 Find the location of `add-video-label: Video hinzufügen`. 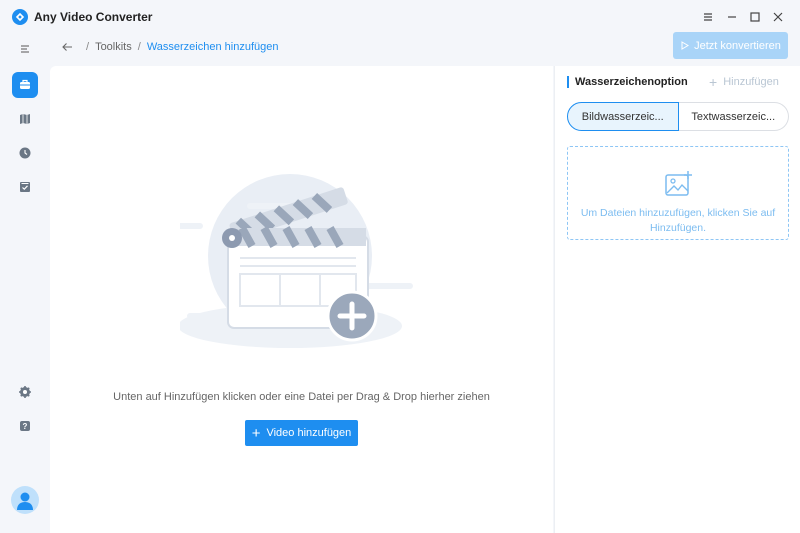

add-video-label: Video hinzufügen is located at coordinates (309, 433).